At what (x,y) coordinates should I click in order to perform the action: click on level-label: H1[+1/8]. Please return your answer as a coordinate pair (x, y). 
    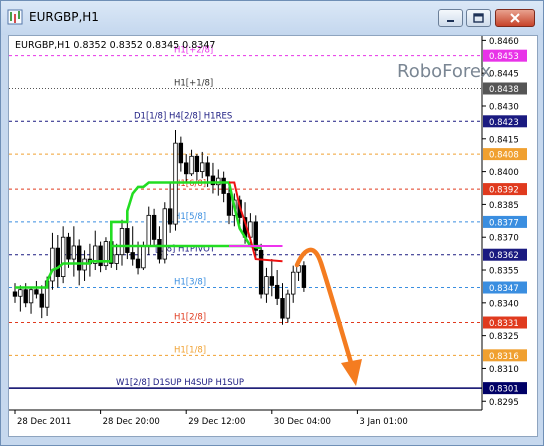
    Looking at the image, I should click on (193, 83).